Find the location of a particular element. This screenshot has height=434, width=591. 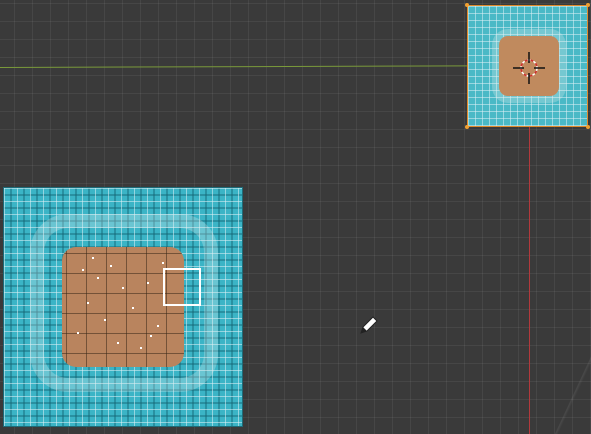

selection-box is located at coordinates (182, 287).